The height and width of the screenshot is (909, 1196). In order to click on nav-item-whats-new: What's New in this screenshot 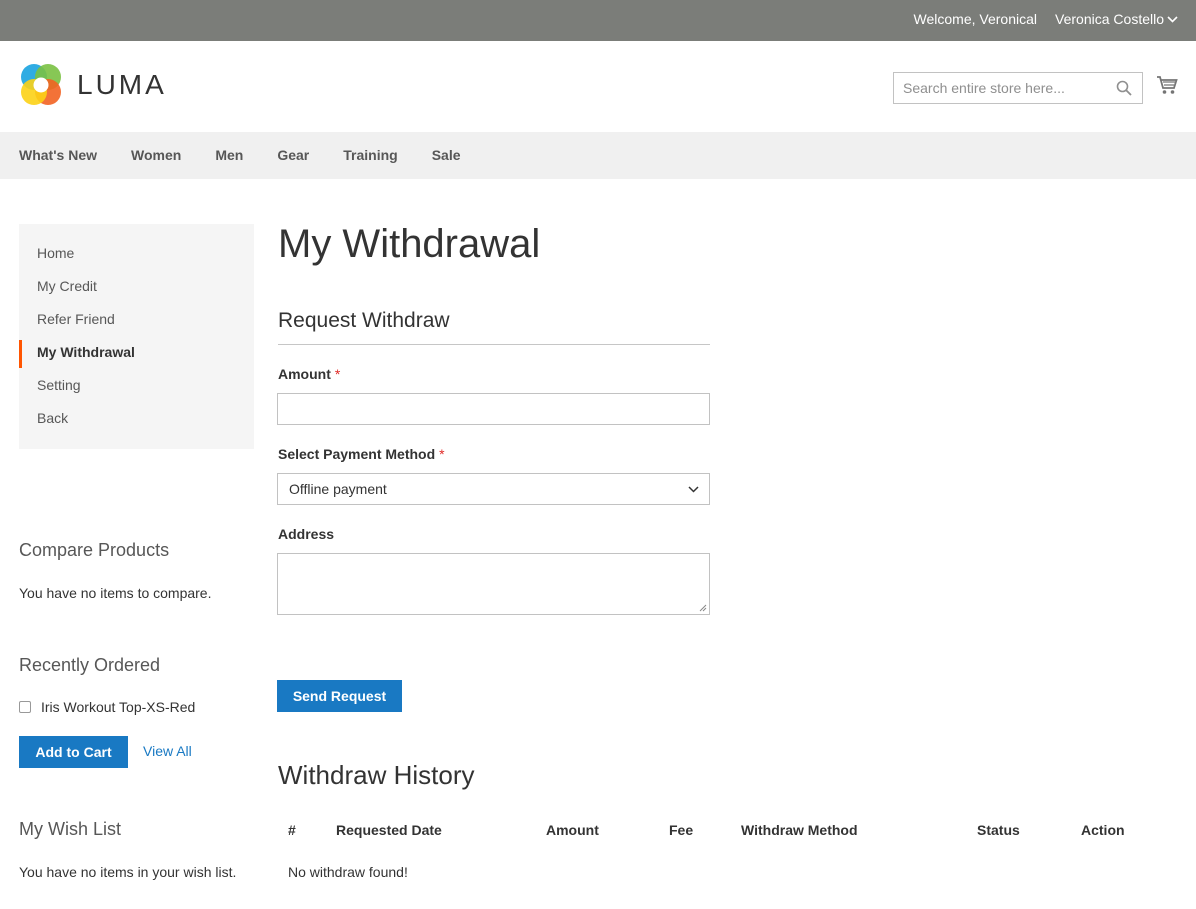, I will do `click(58, 155)`.